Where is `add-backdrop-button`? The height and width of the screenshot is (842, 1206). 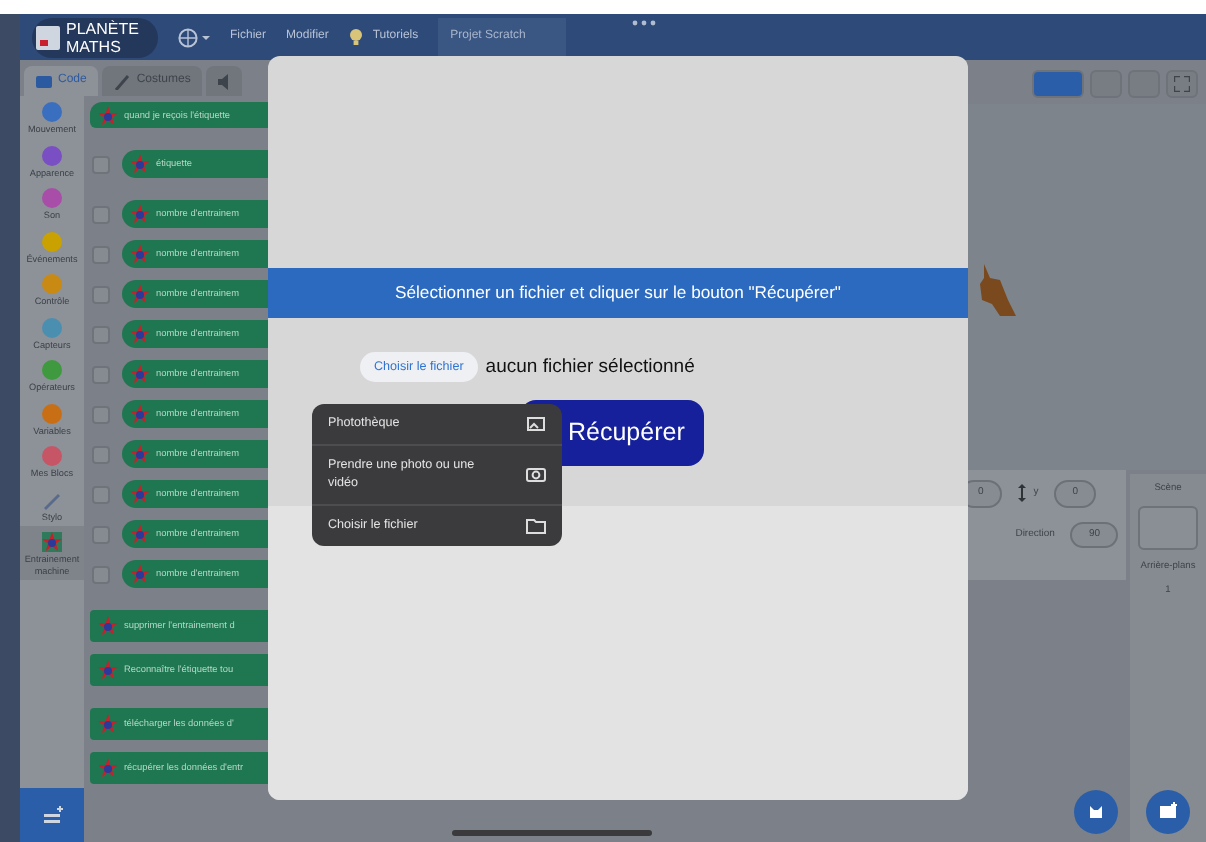
add-backdrop-button is located at coordinates (1168, 812).